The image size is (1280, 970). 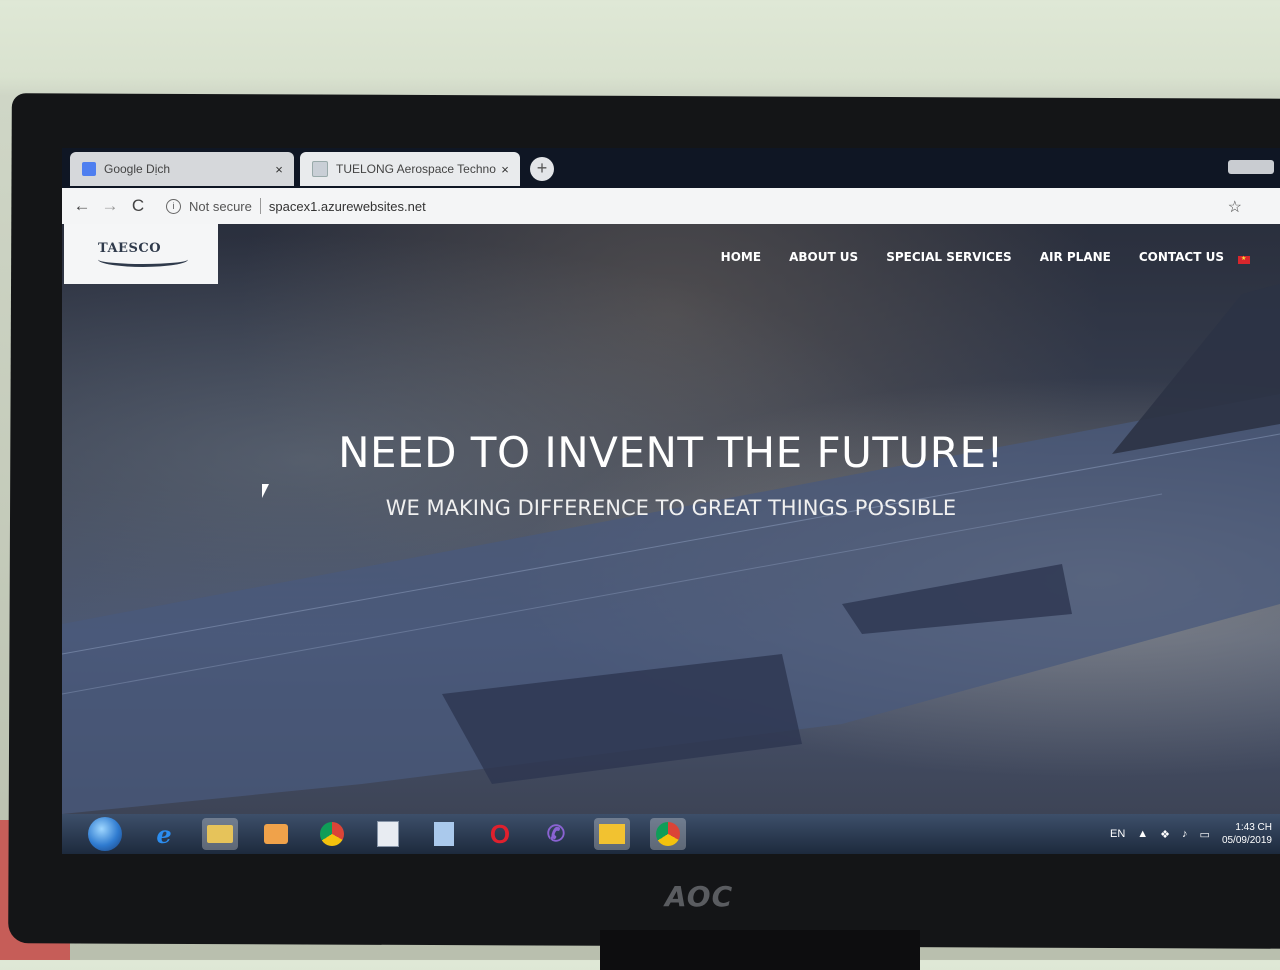 I want to click on tab-title: TUELONG Aerospace Technology, so click(x=416, y=169).